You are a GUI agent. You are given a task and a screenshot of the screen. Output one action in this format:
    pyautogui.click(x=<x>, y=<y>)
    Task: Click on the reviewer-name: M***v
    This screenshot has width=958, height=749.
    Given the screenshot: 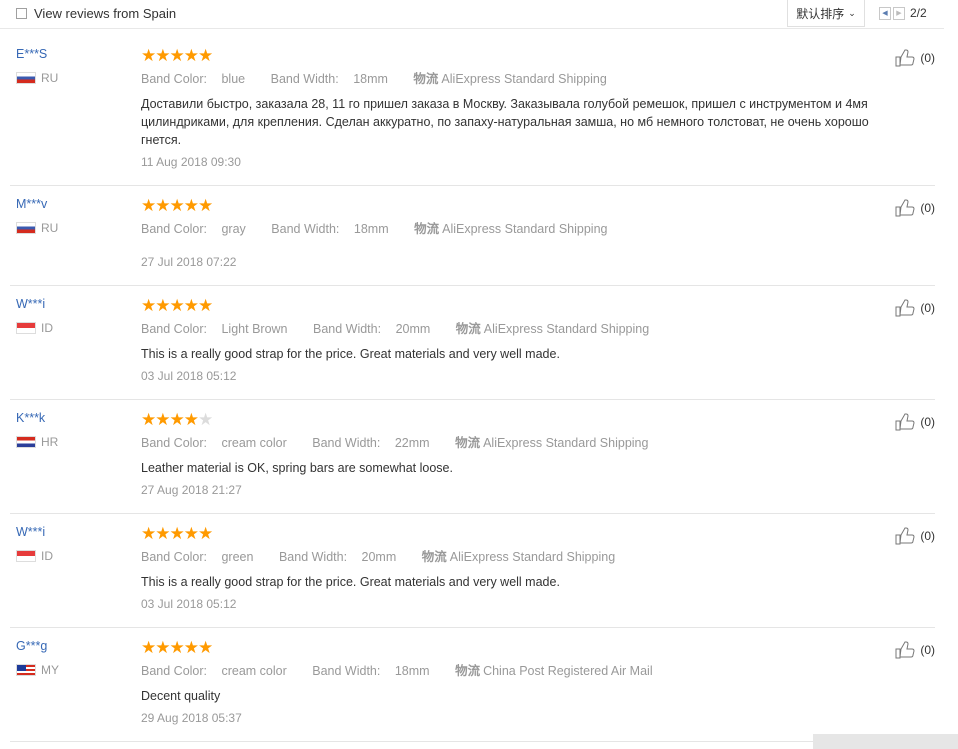 What is the action you would take?
    pyautogui.click(x=37, y=204)
    